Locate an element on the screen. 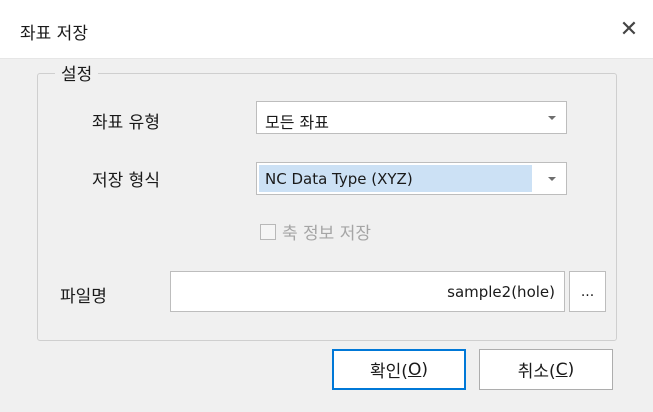 This screenshot has height=412, width=653. ok-button-mnemonic: O is located at coordinates (414, 369).